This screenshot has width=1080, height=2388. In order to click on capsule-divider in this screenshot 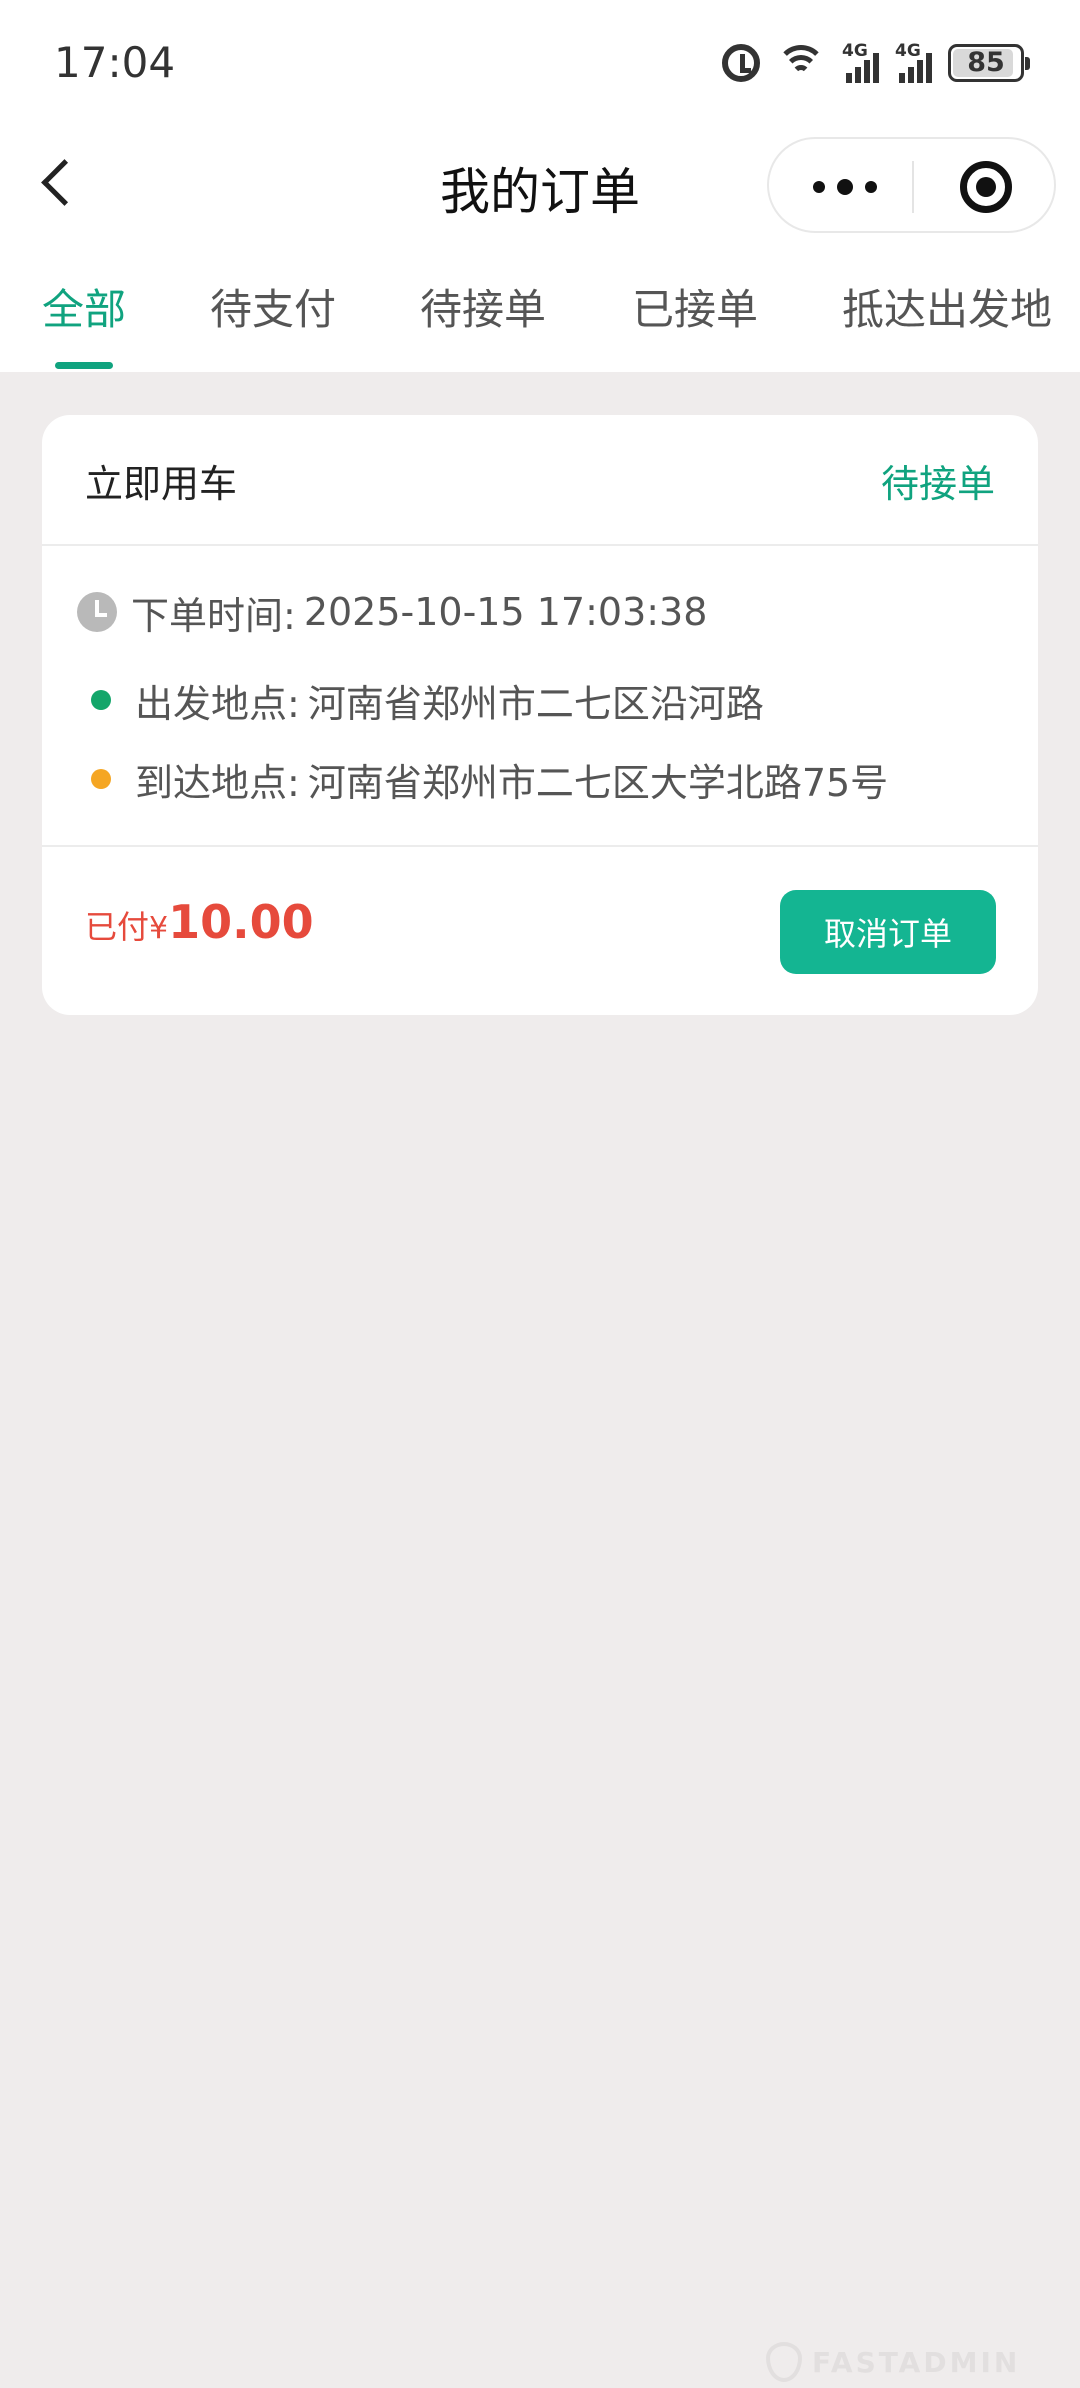, I will do `click(913, 187)`.